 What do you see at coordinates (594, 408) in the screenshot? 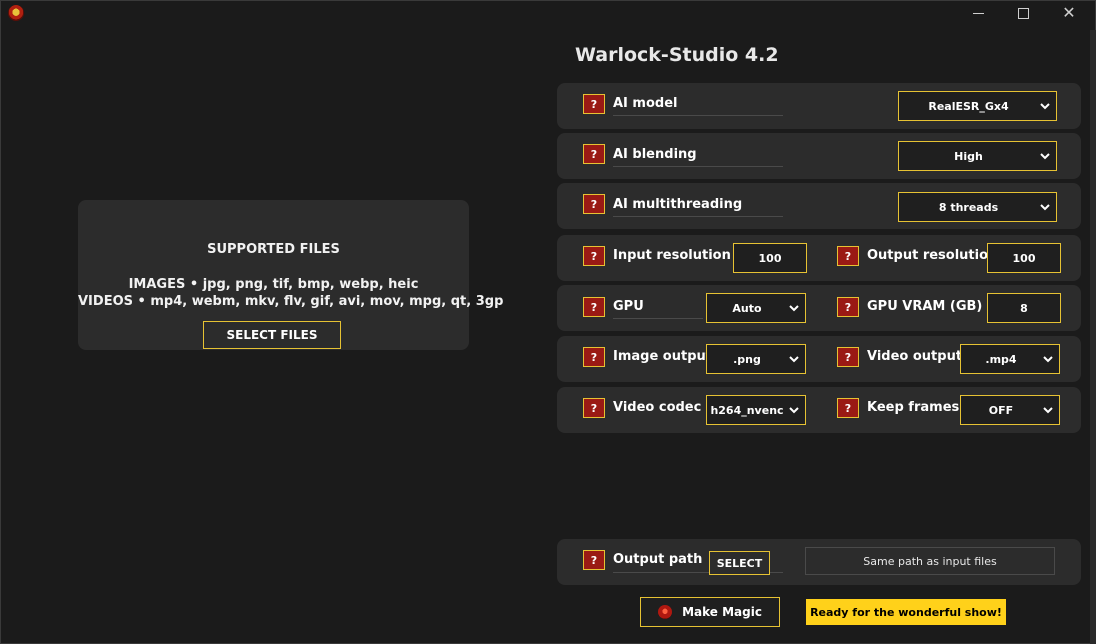
I see `video-codec-help-button: ?` at bounding box center [594, 408].